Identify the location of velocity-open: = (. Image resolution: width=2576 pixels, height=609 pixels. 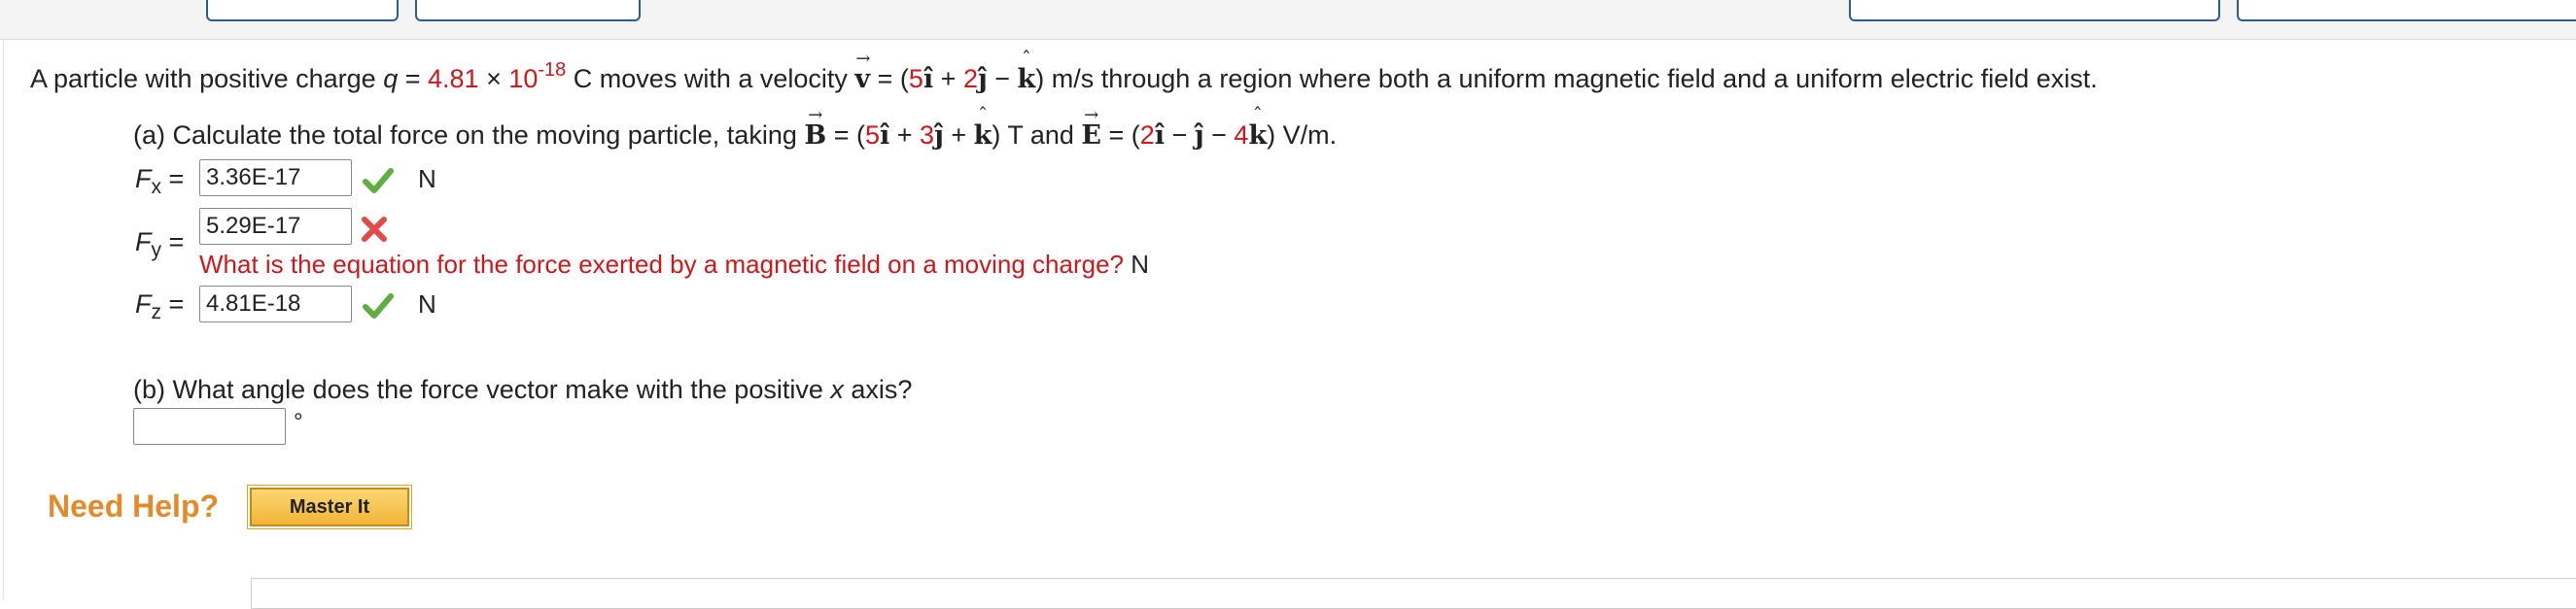
(890, 78).